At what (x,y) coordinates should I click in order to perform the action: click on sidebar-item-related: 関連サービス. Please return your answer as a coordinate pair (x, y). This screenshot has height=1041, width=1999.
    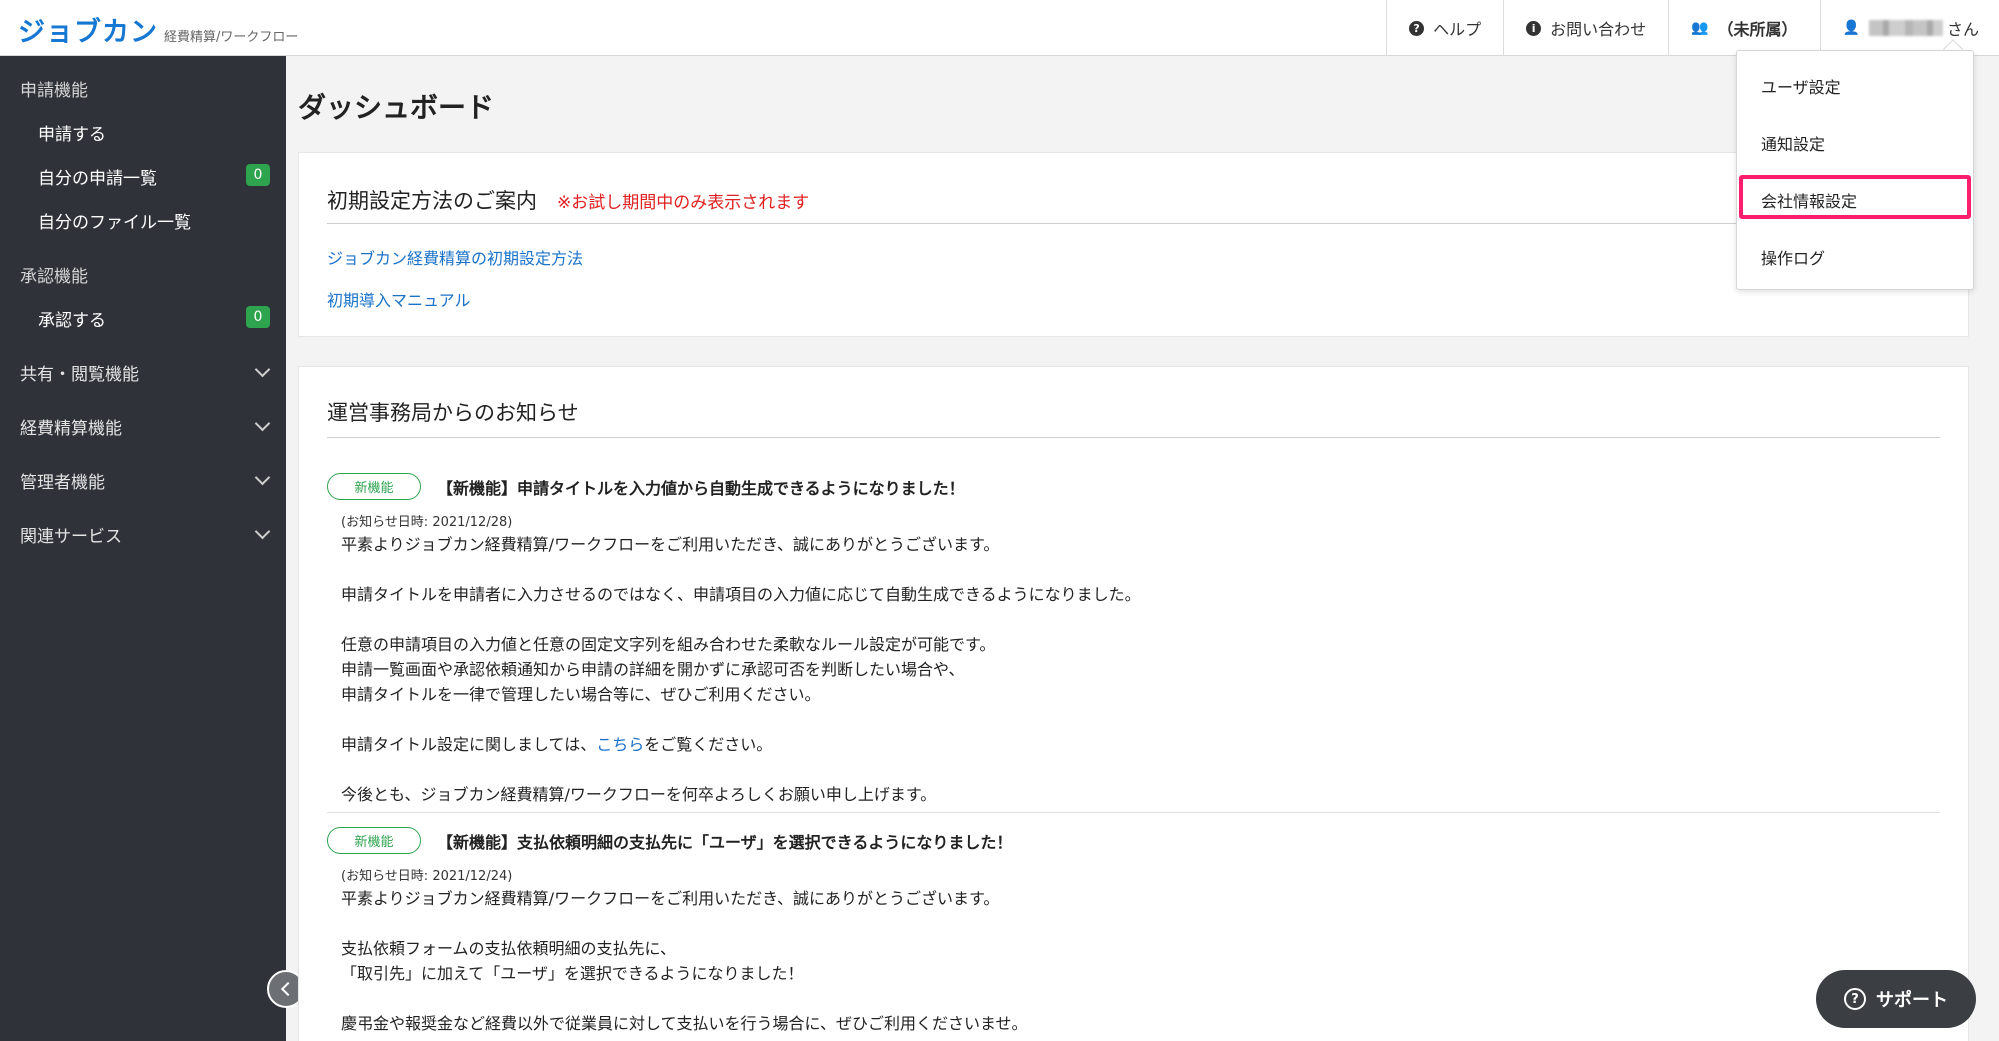
    Looking at the image, I should click on (143, 536).